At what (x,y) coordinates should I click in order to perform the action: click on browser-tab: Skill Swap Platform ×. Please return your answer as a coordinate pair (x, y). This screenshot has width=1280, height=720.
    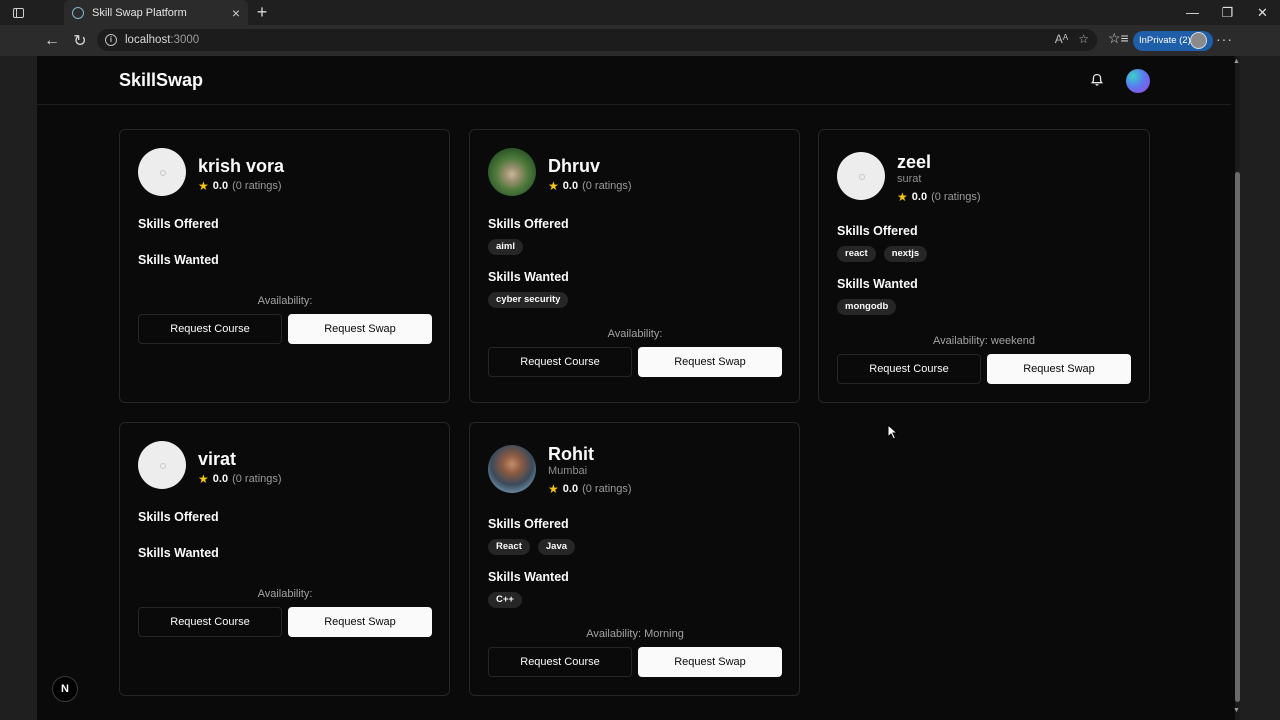
    Looking at the image, I should click on (156, 12).